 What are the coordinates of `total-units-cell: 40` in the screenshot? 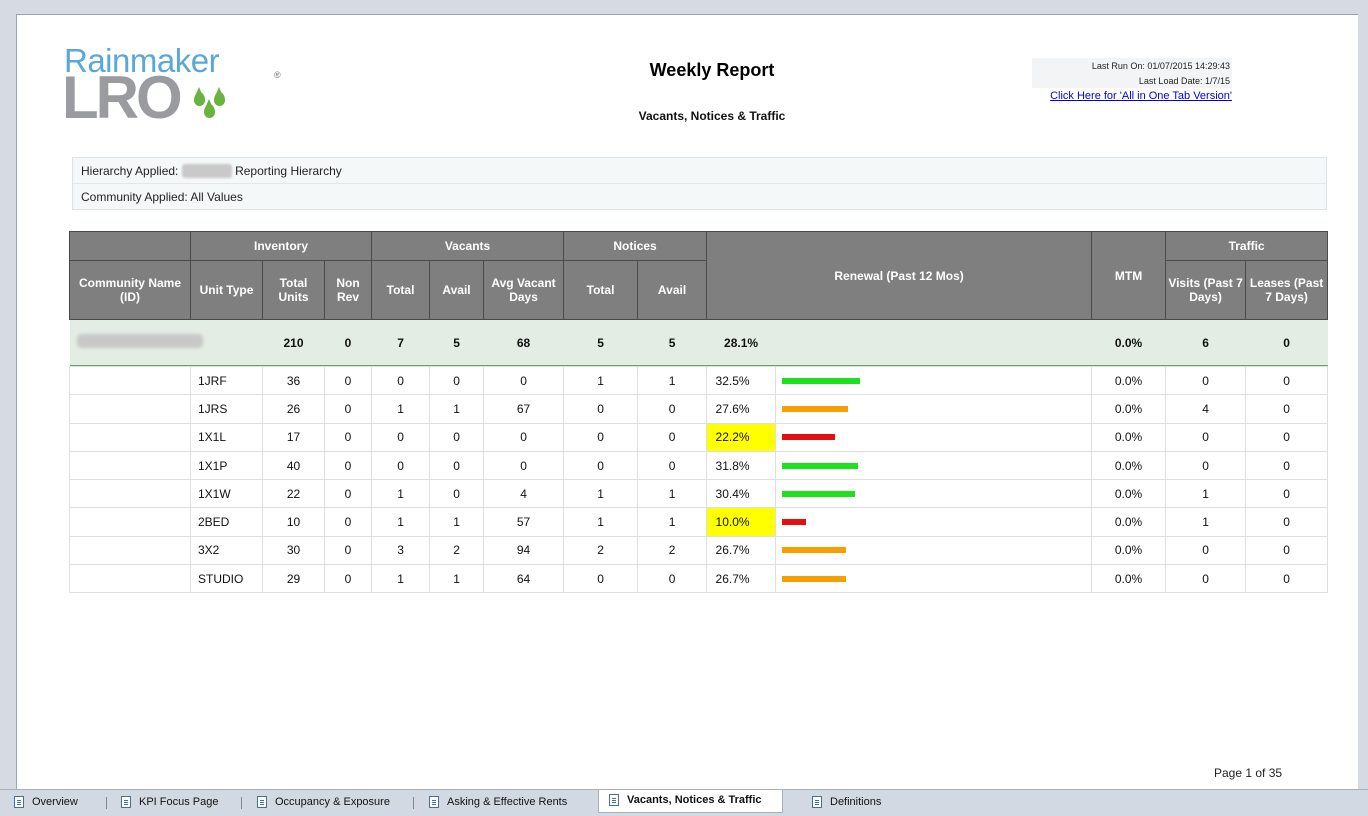 It's located at (293, 465).